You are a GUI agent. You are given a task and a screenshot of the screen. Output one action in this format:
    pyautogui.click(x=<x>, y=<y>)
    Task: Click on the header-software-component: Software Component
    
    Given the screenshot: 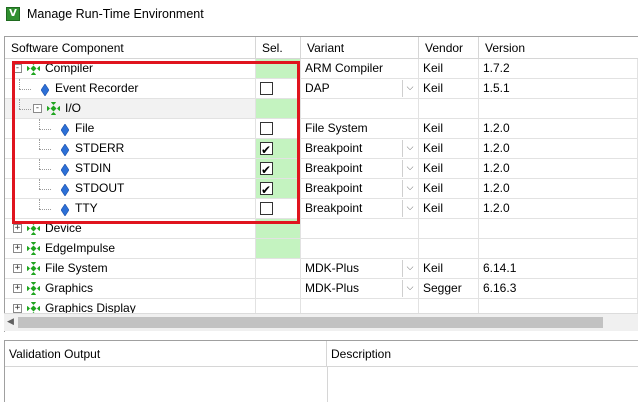 What is the action you would take?
    pyautogui.click(x=130, y=48)
    